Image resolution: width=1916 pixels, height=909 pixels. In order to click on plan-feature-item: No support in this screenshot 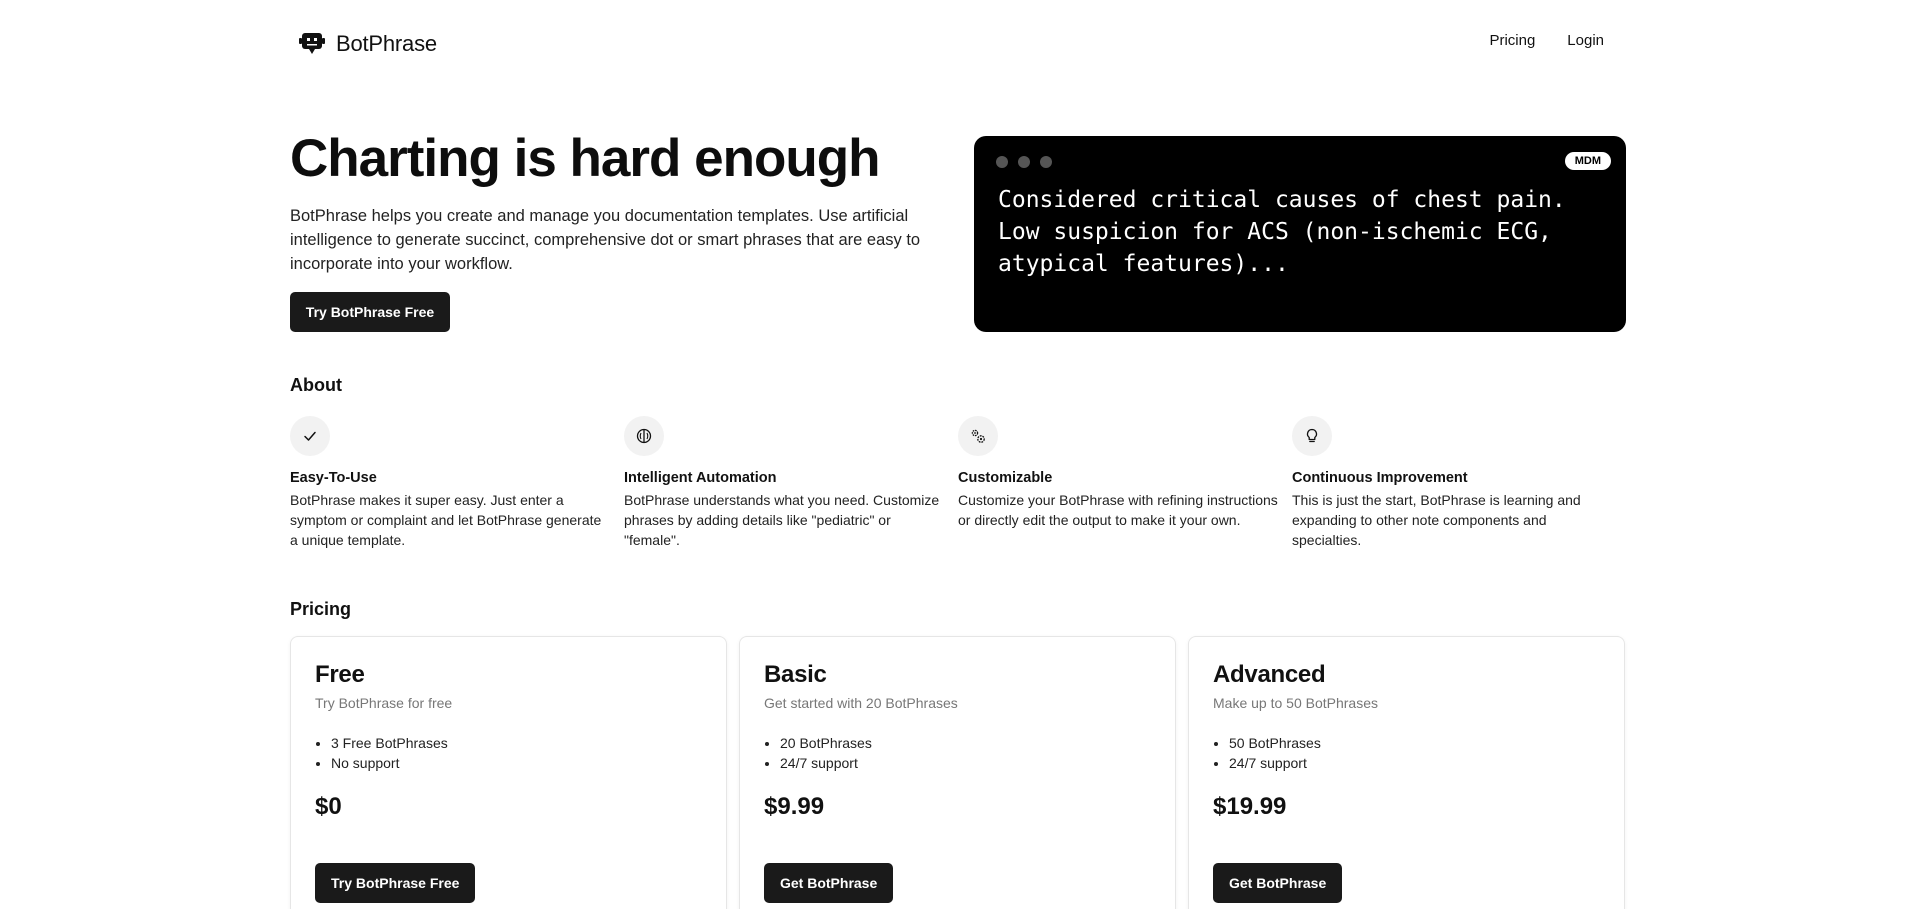, I will do `click(516, 763)`.